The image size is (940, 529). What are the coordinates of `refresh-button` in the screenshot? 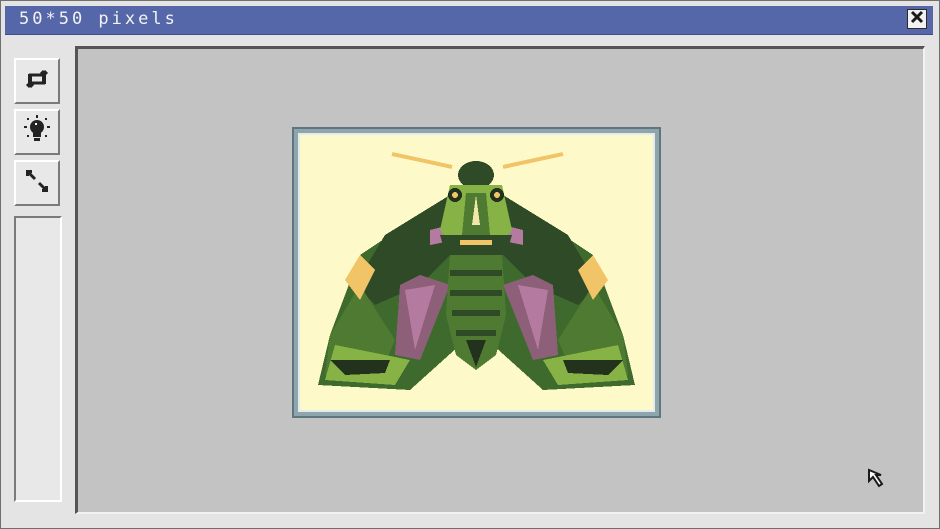 It's located at (37, 81).